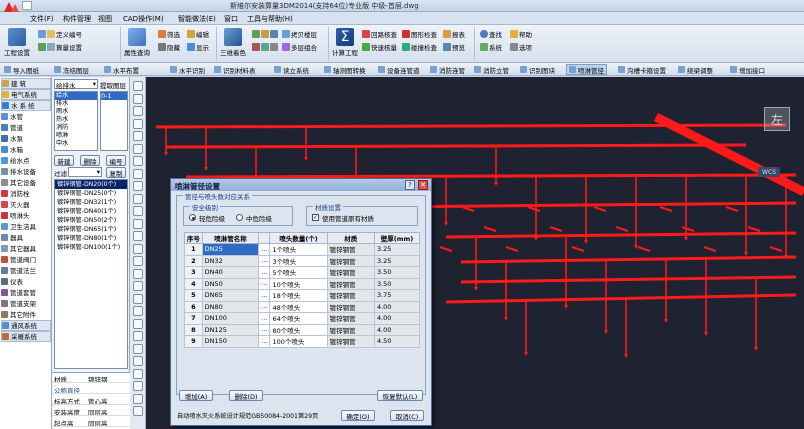  I want to click on table-row: 6DN80 48个喷头镀锌钢管4.00, so click(302, 306).